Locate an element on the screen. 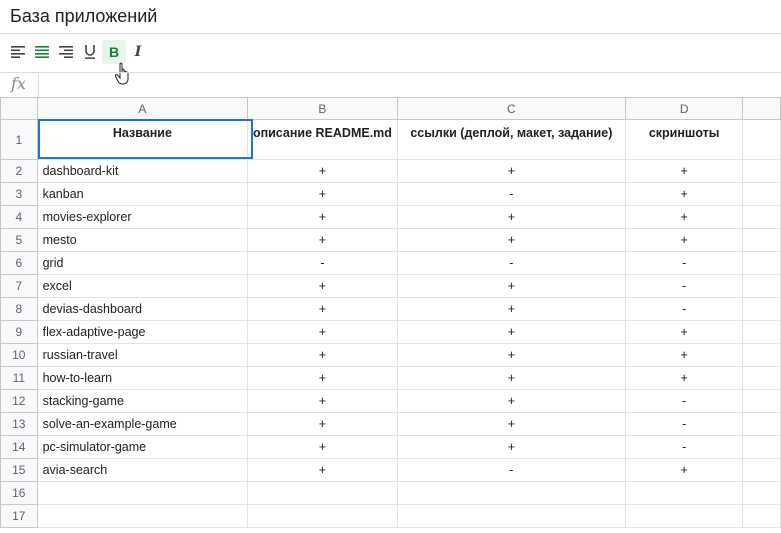 Image resolution: width=781 pixels, height=533 pixels. row-header: 17 is located at coordinates (19, 516).